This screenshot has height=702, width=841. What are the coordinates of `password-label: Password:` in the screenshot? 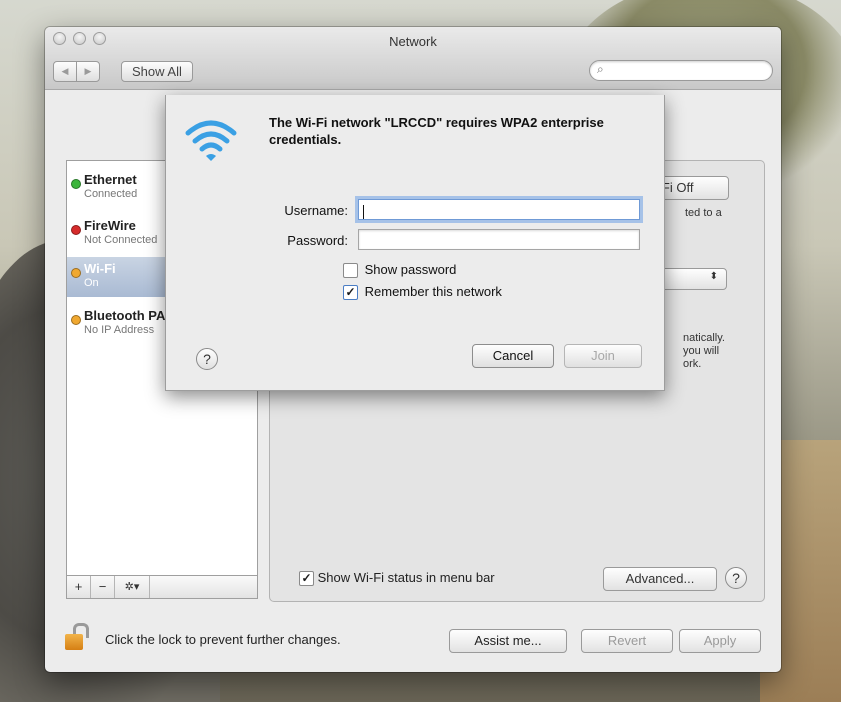 It's located at (317, 240).